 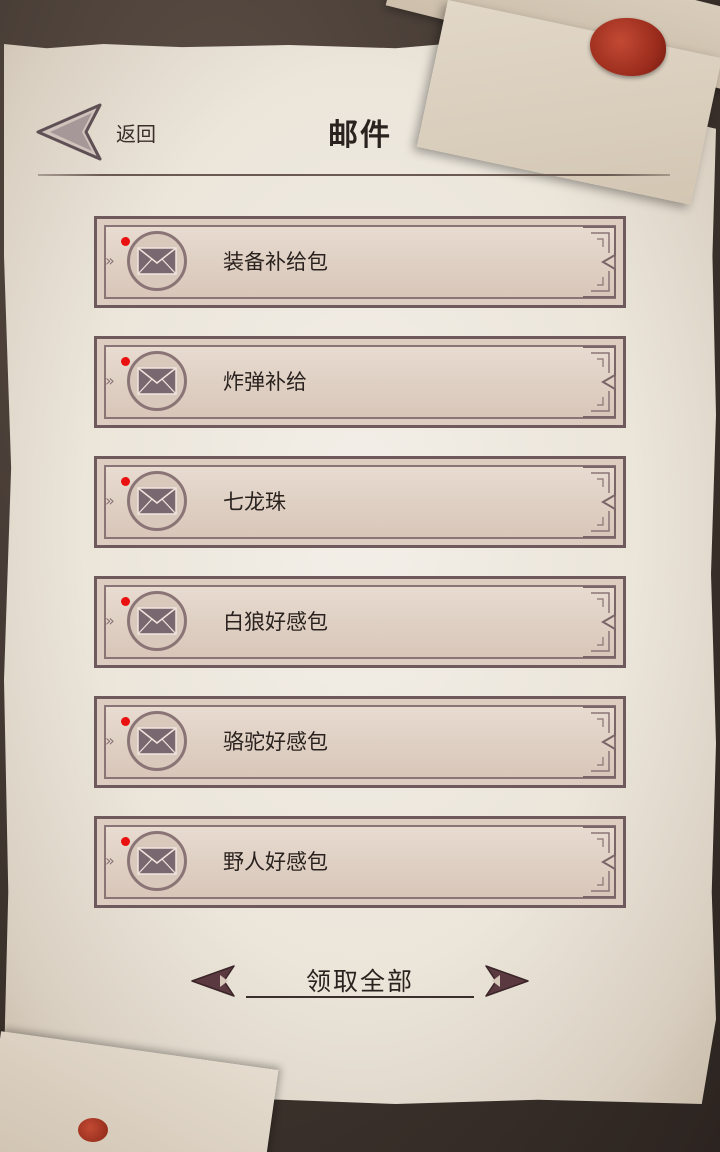 What do you see at coordinates (360, 997) in the screenshot?
I see `claim-all-underline` at bounding box center [360, 997].